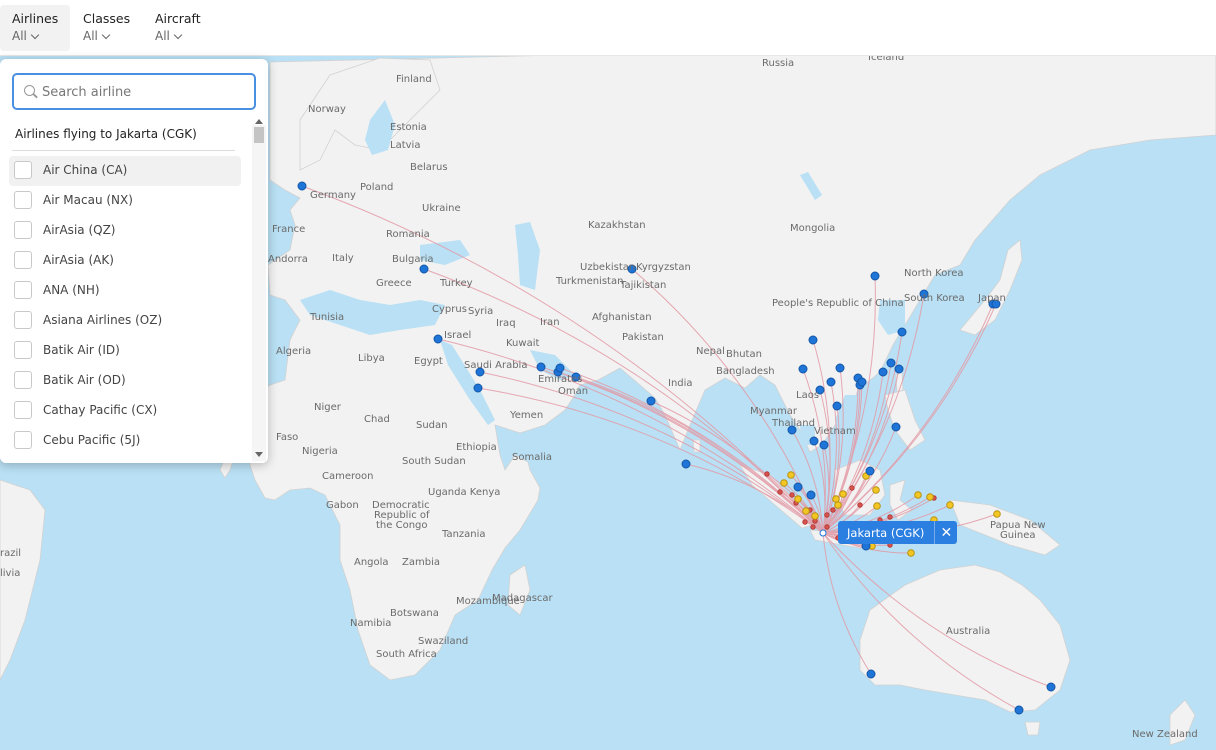 This screenshot has height=750, width=1216. I want to click on airline-option: Air Macau (NX), so click(125, 201).